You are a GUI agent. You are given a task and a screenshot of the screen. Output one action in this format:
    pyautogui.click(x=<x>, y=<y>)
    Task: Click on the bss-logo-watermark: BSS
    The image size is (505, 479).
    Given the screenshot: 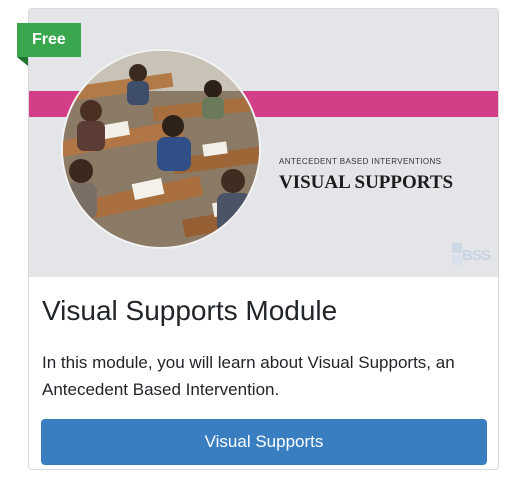 What is the action you would take?
    pyautogui.click(x=473, y=254)
    